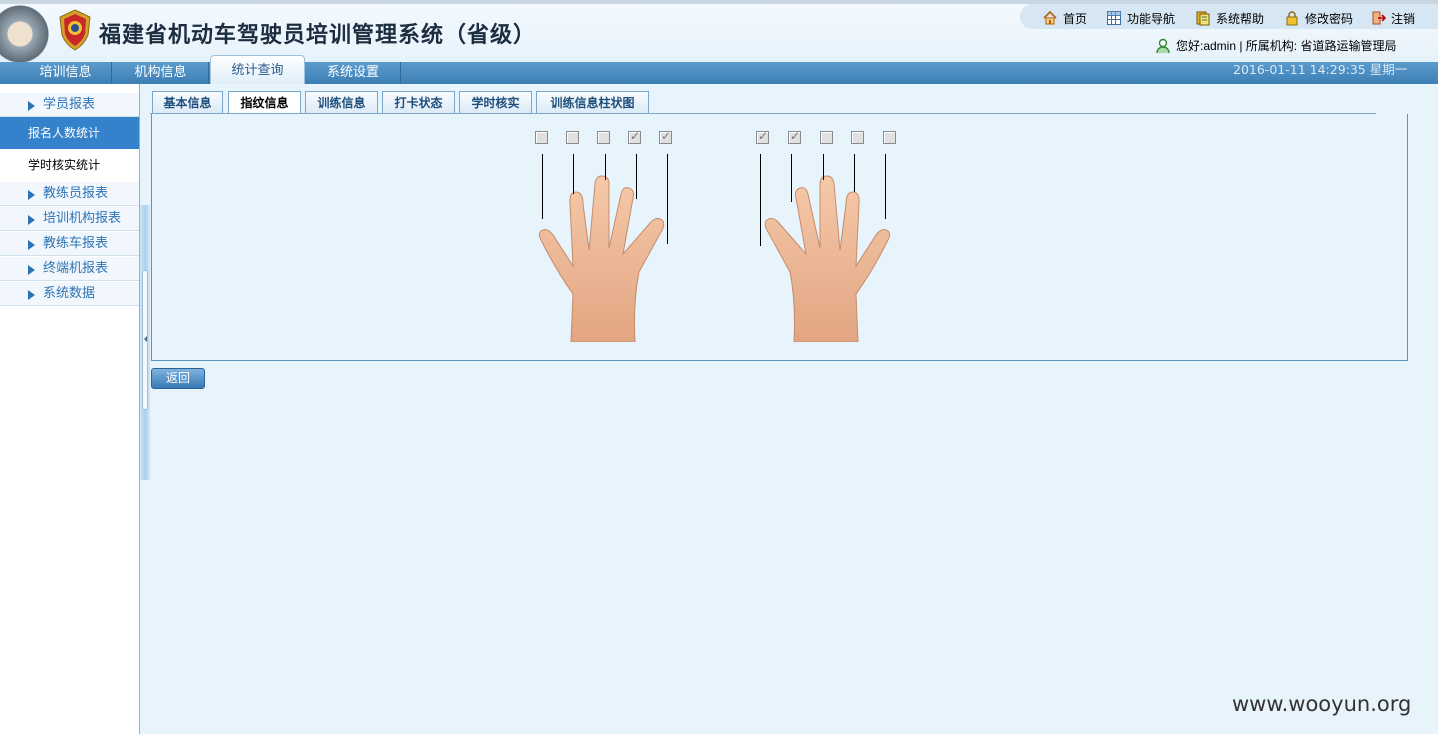  Describe the element at coordinates (161, 73) in the screenshot. I see `tab-org-info: 机构信息` at that location.